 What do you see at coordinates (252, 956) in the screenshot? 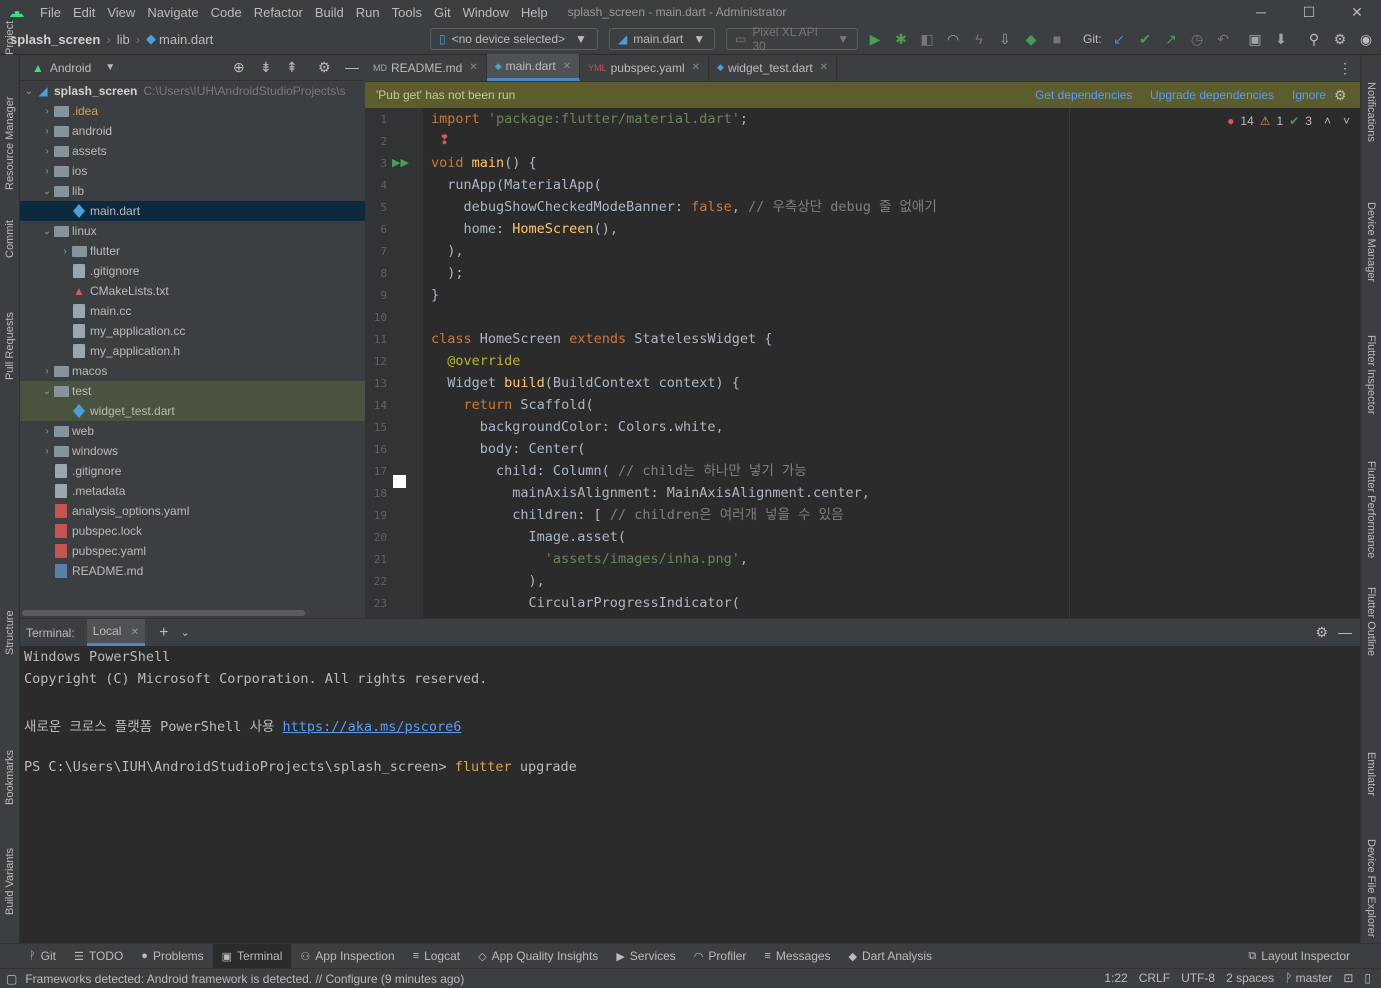
I see `bottom-tab-terminal: ▣ Terminal` at bounding box center [252, 956].